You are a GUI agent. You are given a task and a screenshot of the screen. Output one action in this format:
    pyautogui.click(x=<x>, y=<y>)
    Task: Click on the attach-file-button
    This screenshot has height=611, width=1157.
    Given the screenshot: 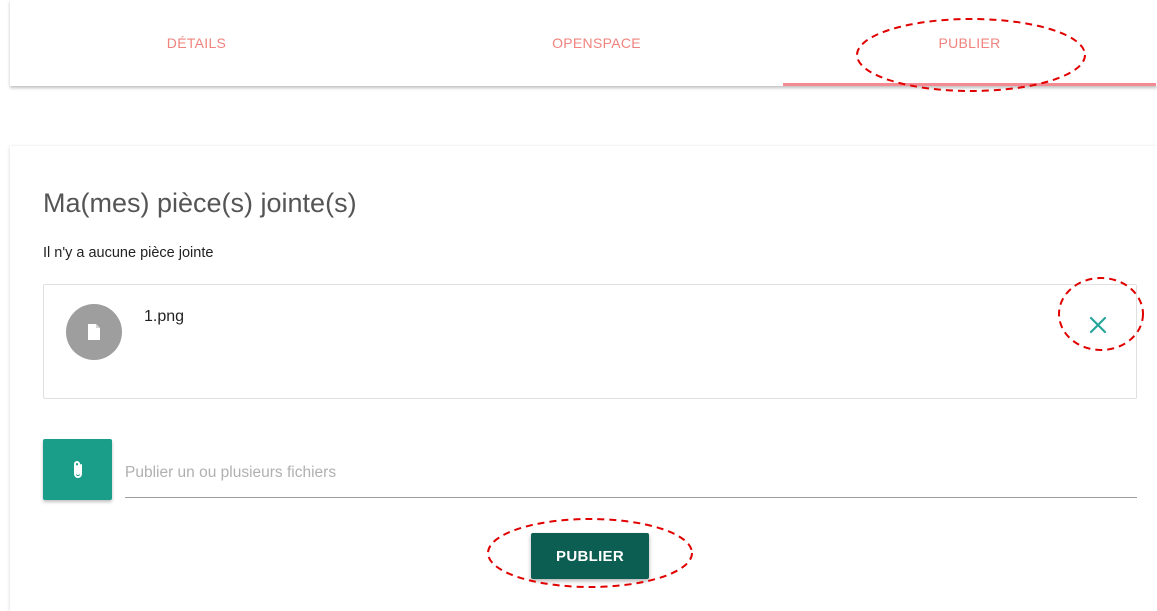 What is the action you would take?
    pyautogui.click(x=77, y=469)
    